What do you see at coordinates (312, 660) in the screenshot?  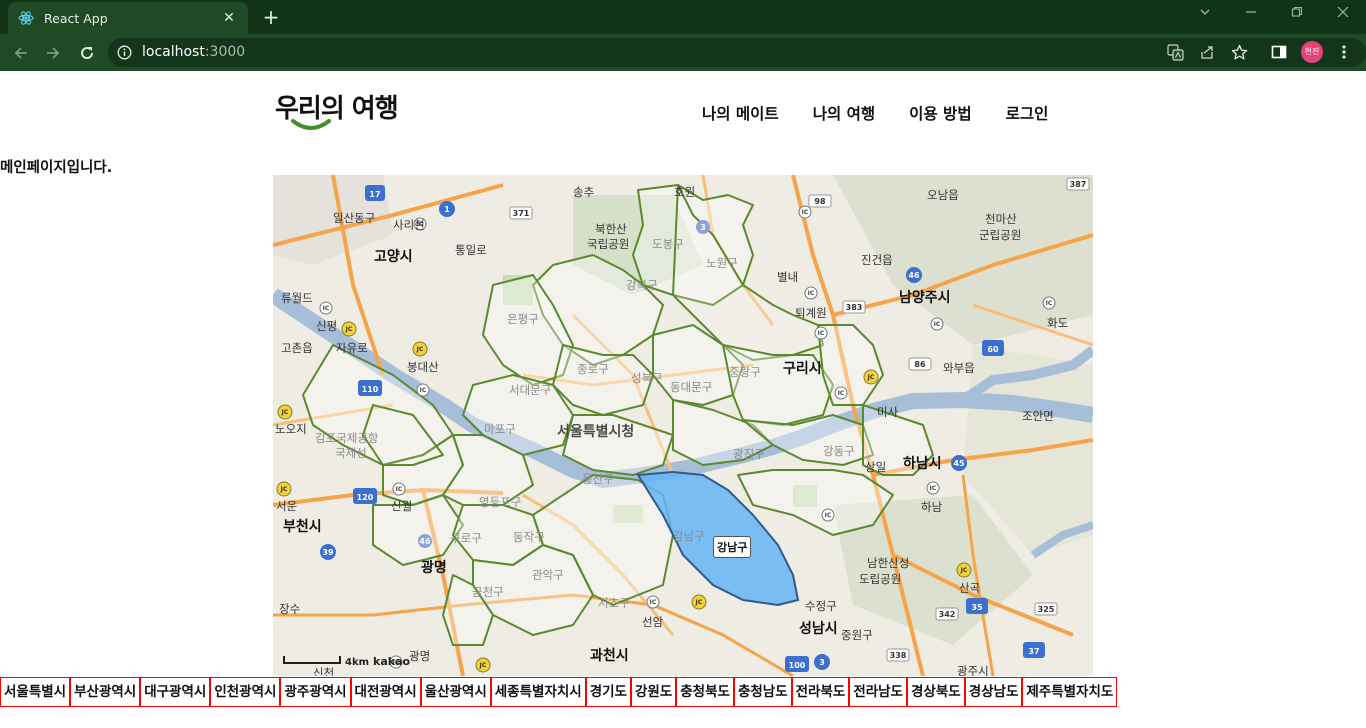 I see `map-scale-bar` at bounding box center [312, 660].